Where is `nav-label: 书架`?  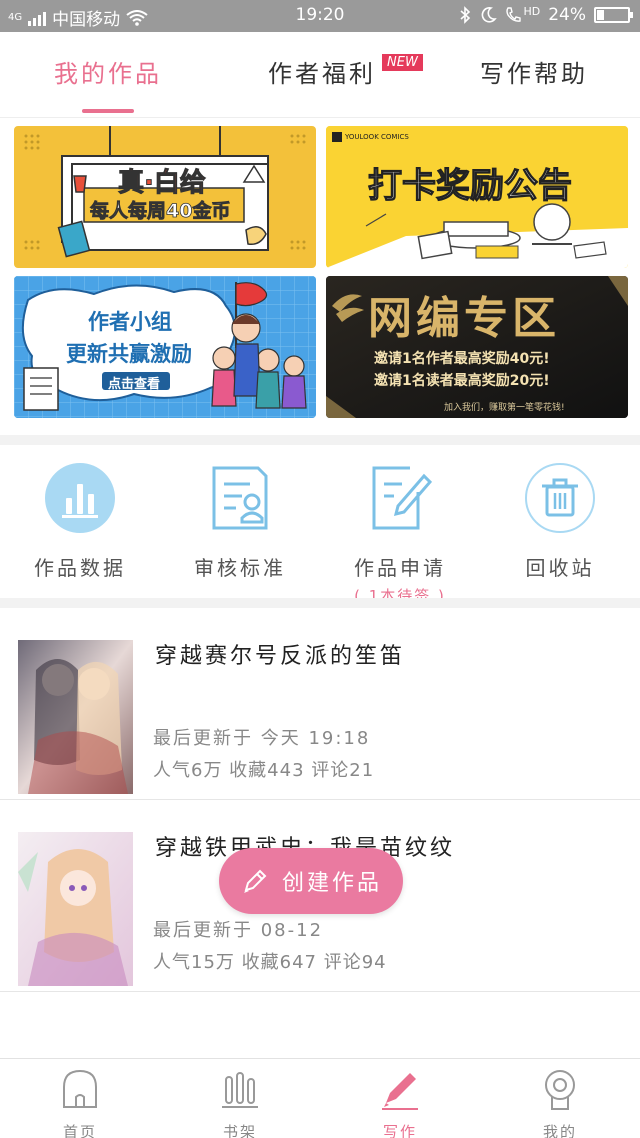 nav-label: 书架 is located at coordinates (239, 1130).